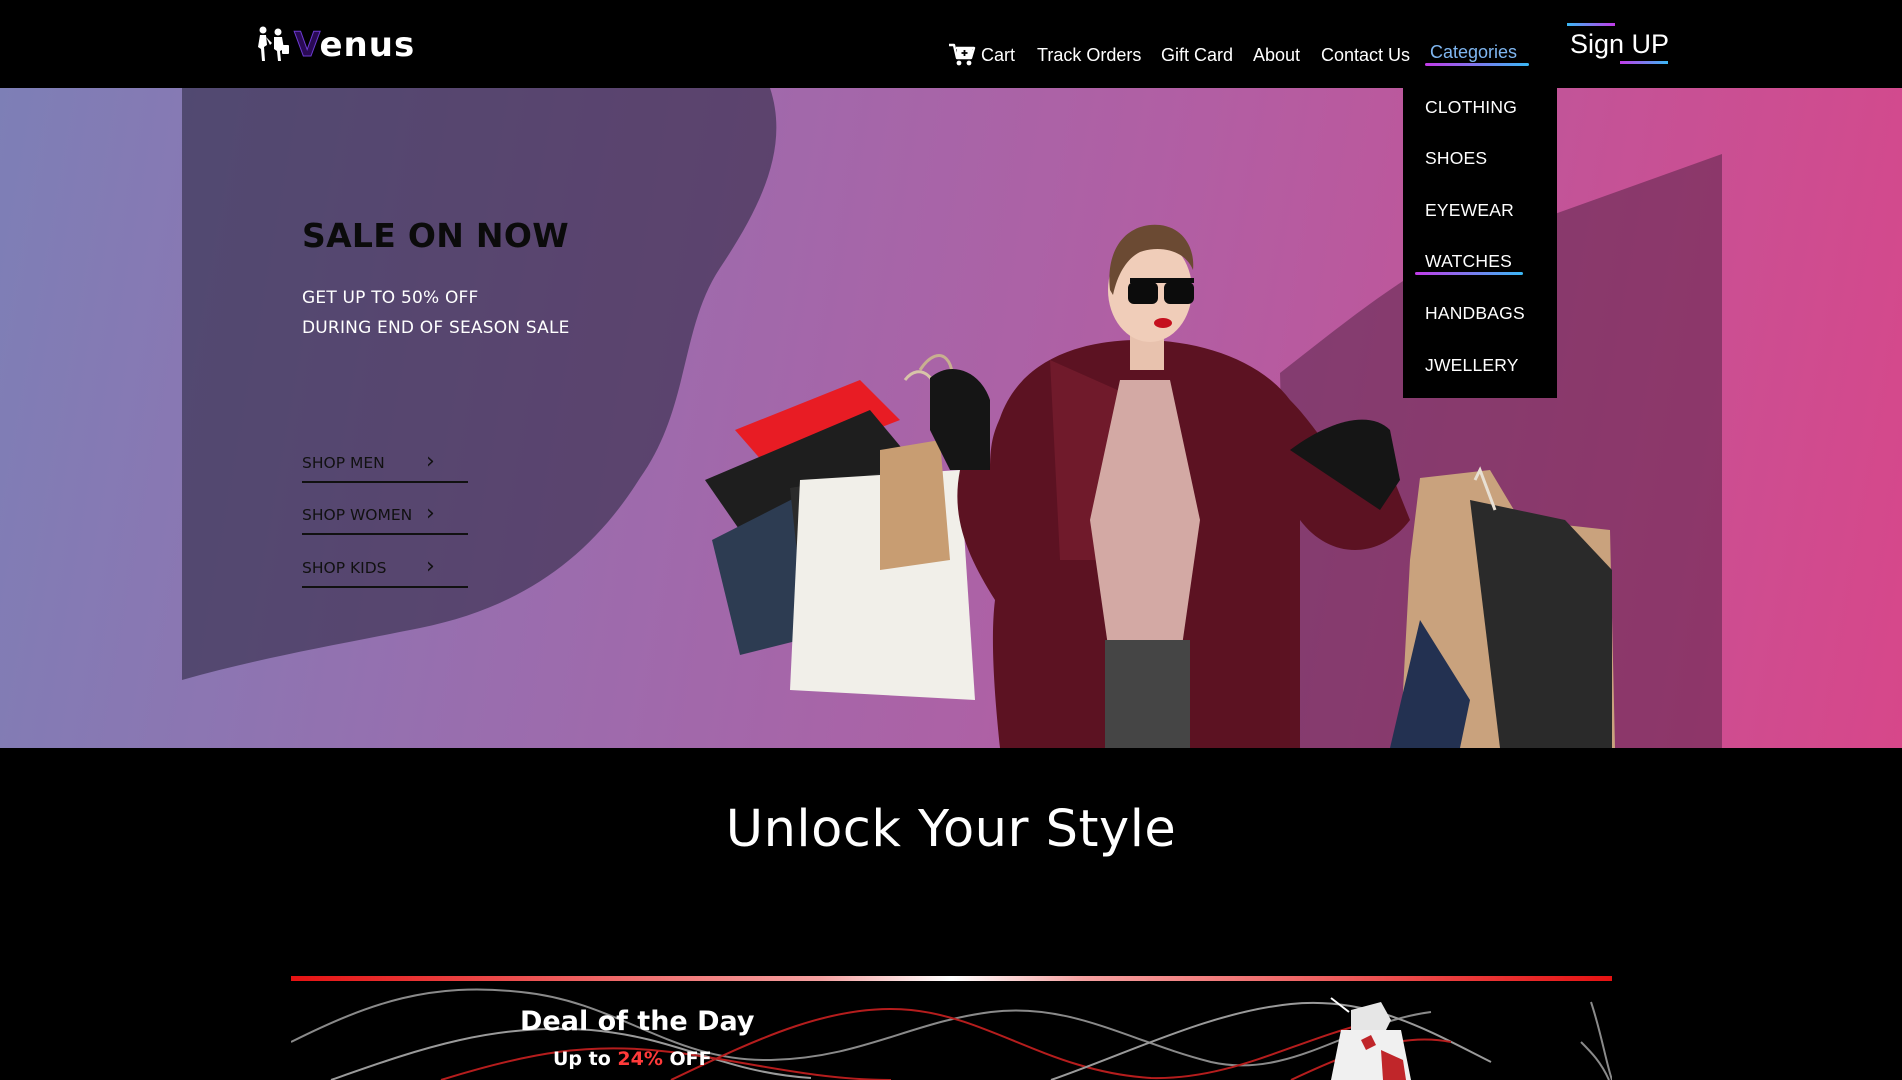  I want to click on nav-cart: Cart, so click(998, 55).